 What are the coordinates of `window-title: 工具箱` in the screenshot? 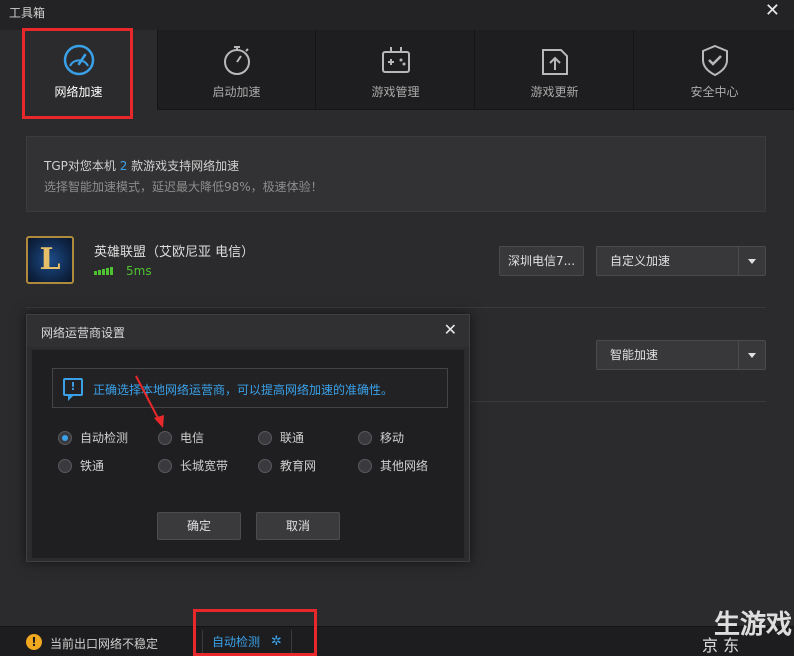 It's located at (27, 13).